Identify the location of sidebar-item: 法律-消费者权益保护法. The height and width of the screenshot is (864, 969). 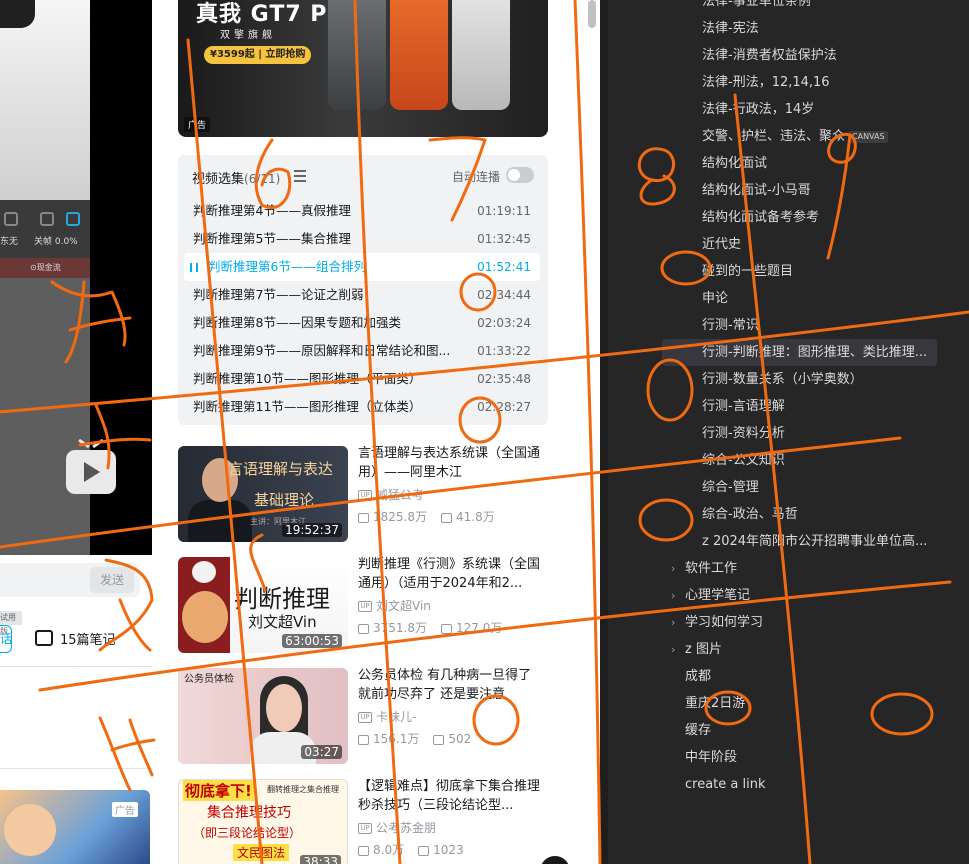
(769, 55).